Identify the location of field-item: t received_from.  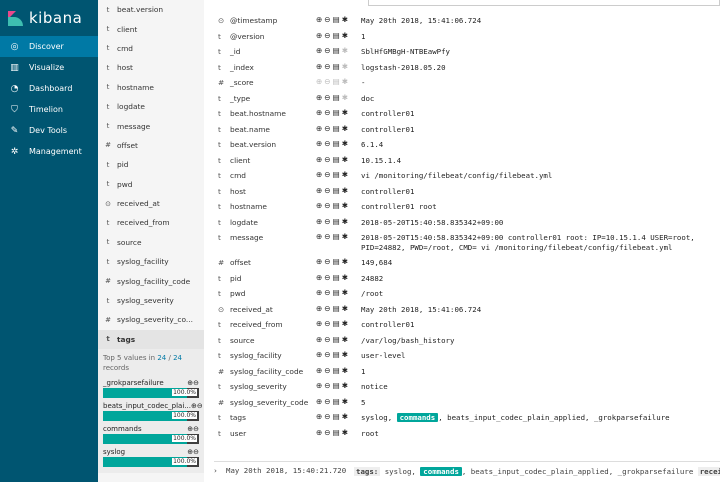
(151, 222).